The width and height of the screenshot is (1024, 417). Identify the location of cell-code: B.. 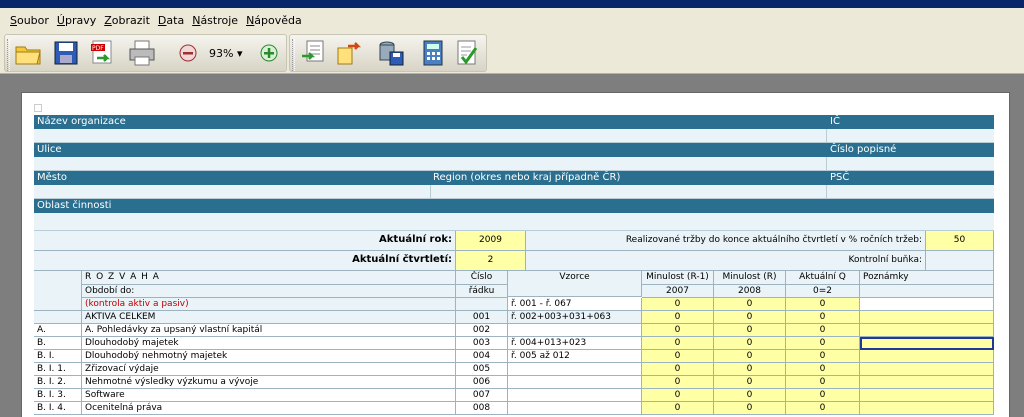
(58, 343).